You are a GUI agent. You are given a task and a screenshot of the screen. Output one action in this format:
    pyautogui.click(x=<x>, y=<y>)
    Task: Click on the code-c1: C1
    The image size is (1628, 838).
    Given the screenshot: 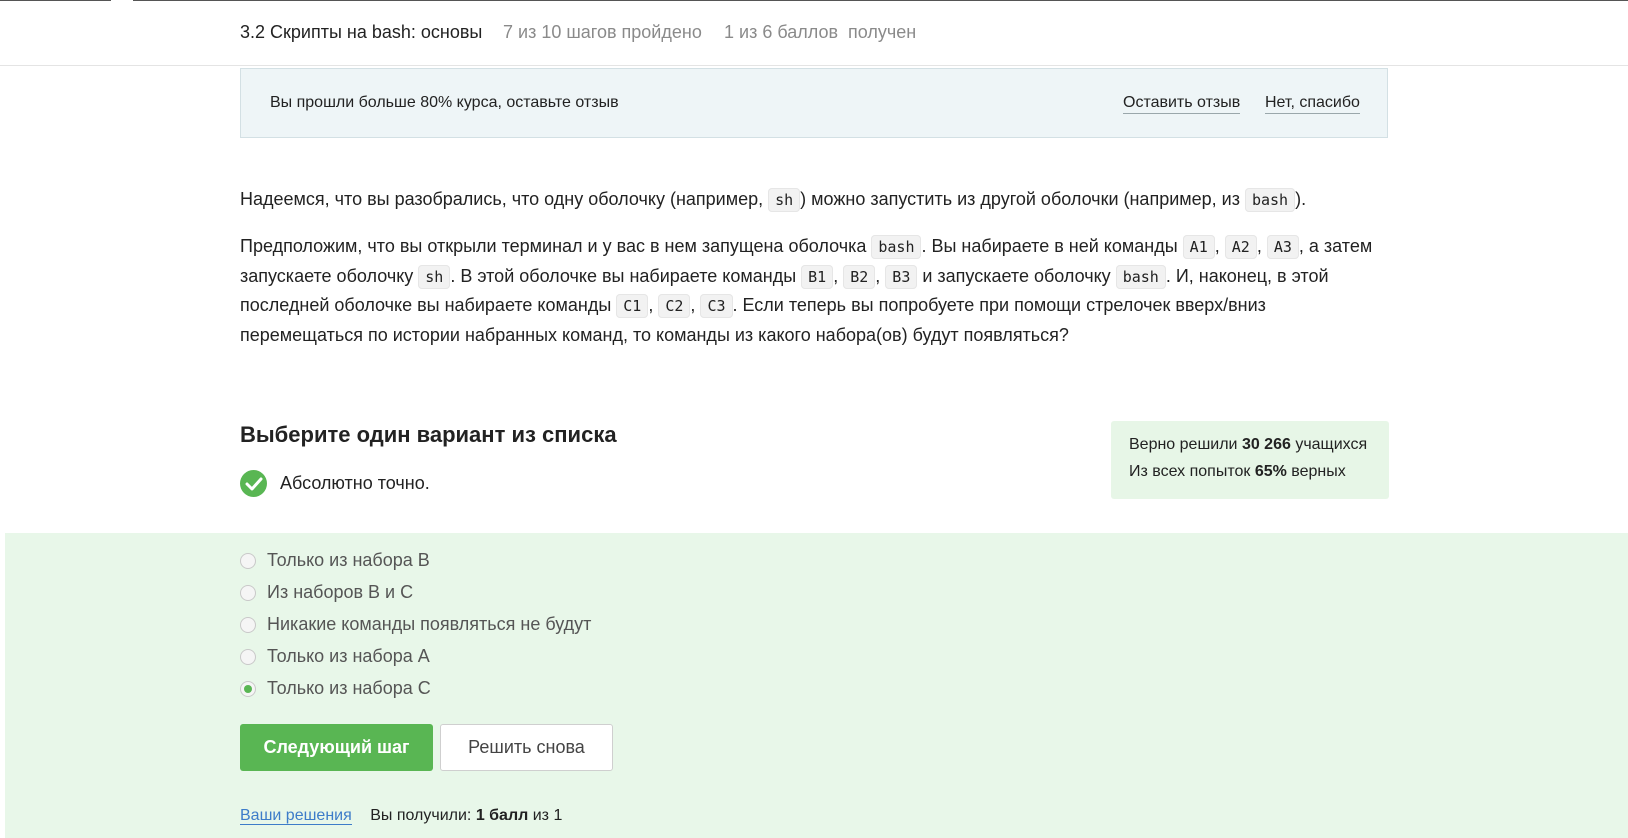 What is the action you would take?
    pyautogui.click(x=632, y=306)
    